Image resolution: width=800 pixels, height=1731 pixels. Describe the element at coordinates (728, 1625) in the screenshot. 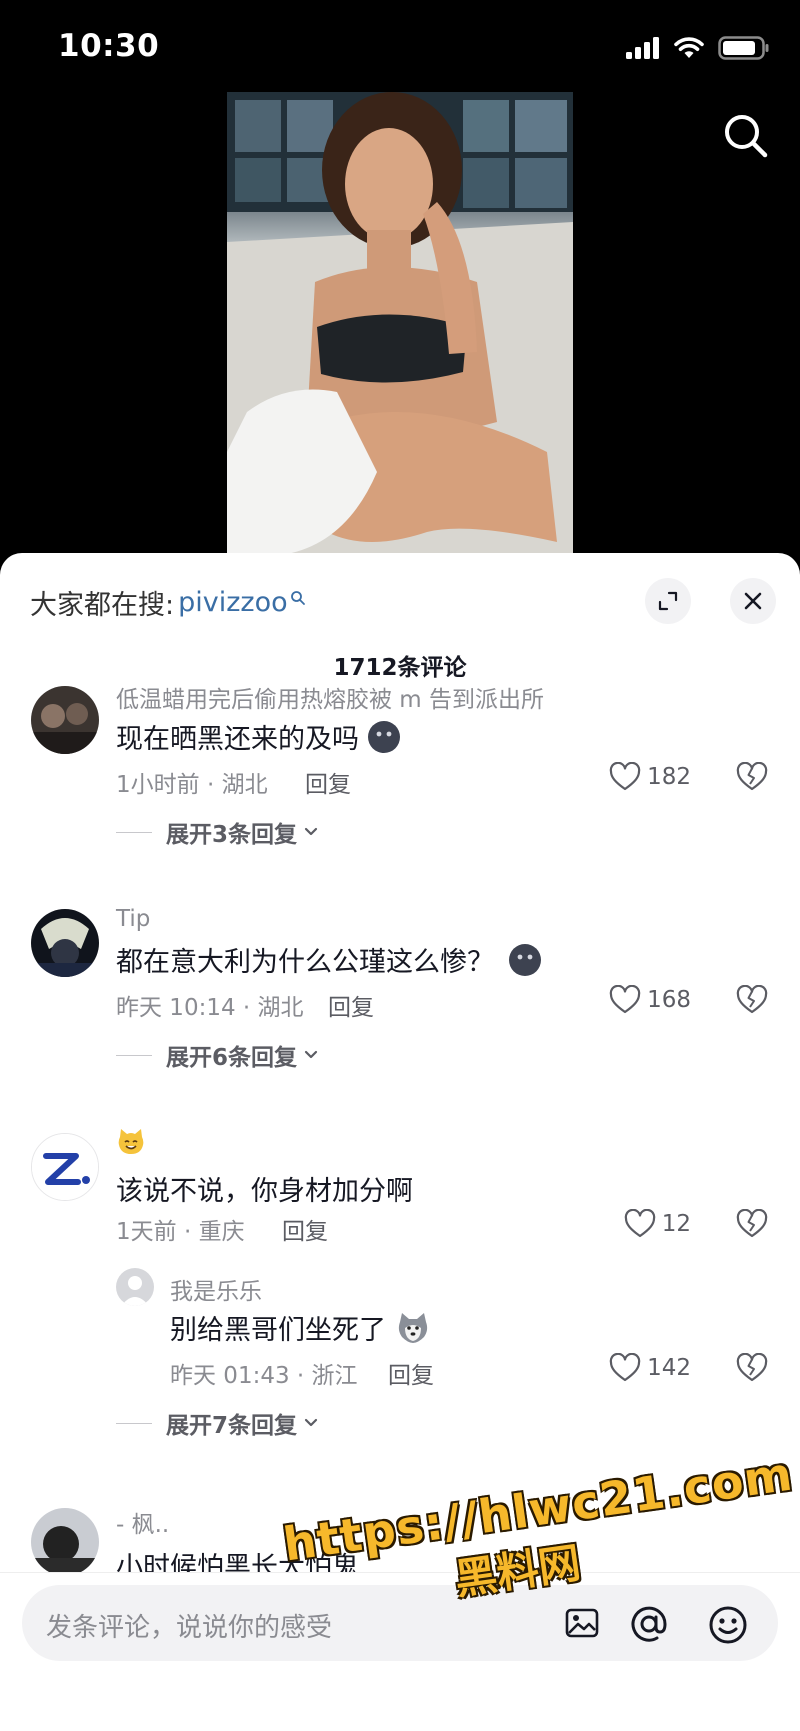

I see `smiley-icon` at that location.